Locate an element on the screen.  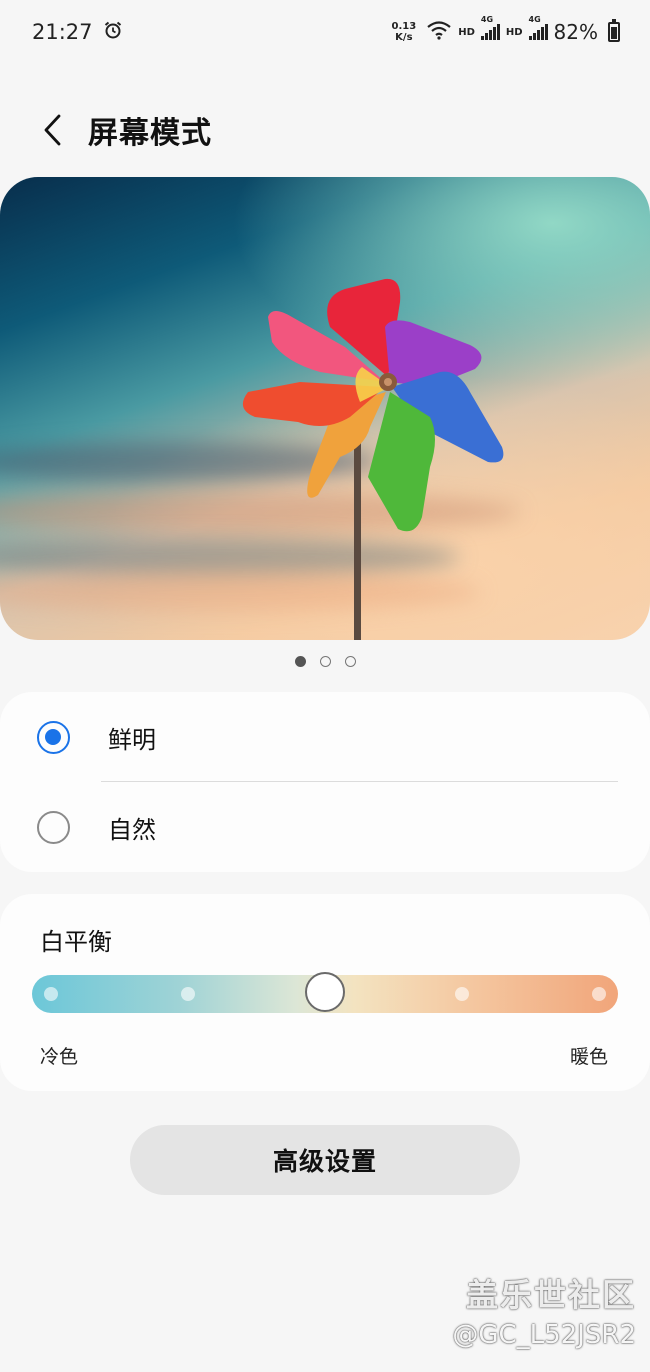
signal-icon-2: 4G is located at coordinates (538, 27).